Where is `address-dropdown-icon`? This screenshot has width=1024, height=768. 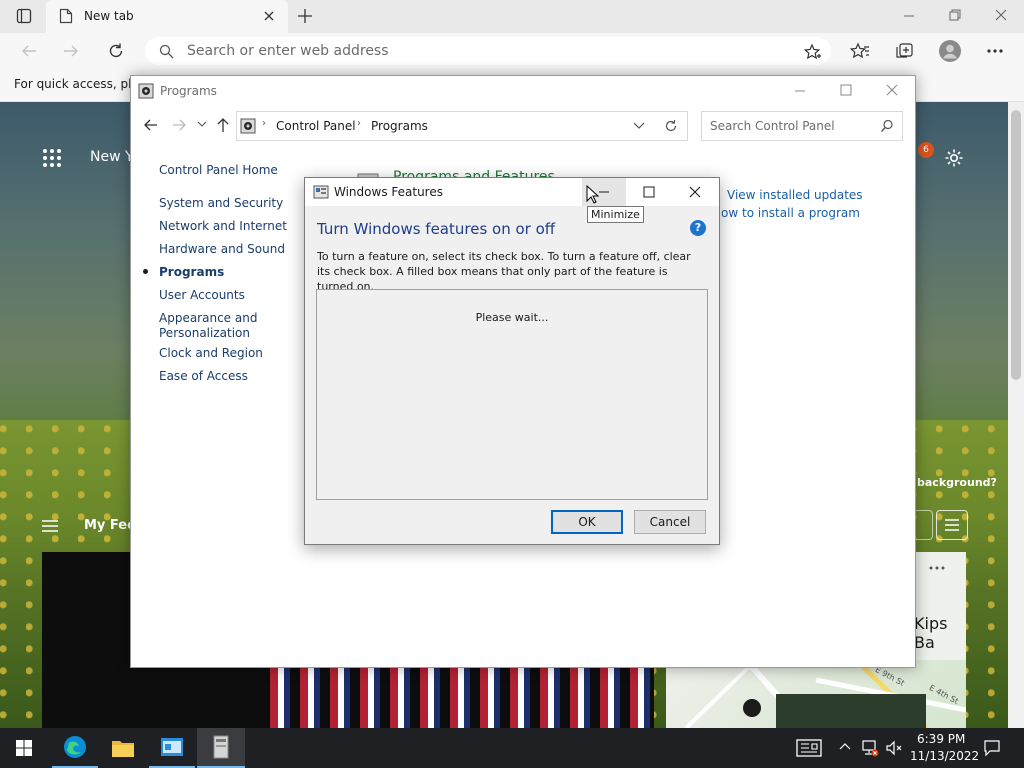 address-dropdown-icon is located at coordinates (639, 126).